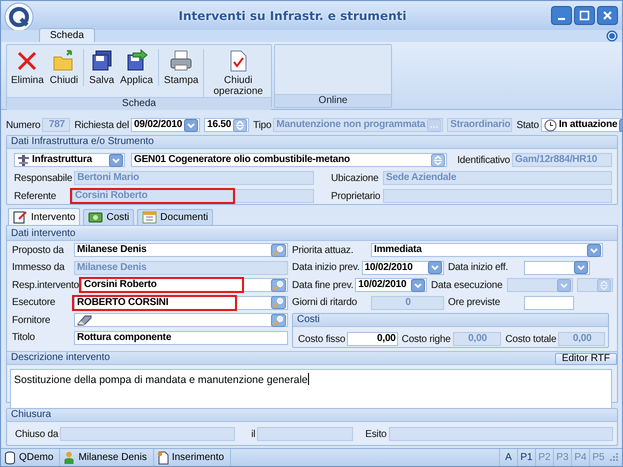 Image resolution: width=623 pixels, height=467 pixels. What do you see at coordinates (150, 217) in the screenshot?
I see `calendar-icon` at bounding box center [150, 217].